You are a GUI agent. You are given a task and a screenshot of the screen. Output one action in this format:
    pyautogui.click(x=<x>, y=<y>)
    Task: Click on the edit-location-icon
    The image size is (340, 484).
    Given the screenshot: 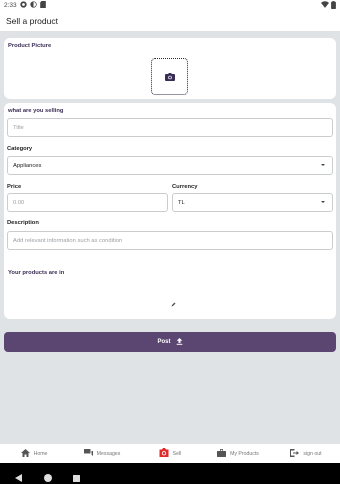 What is the action you would take?
    pyautogui.click(x=173, y=303)
    